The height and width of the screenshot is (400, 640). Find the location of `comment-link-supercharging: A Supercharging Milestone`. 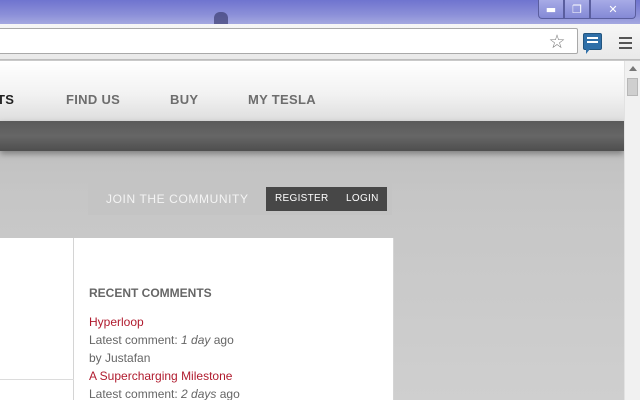

comment-link-supercharging: A Supercharging Milestone is located at coordinates (160, 376).